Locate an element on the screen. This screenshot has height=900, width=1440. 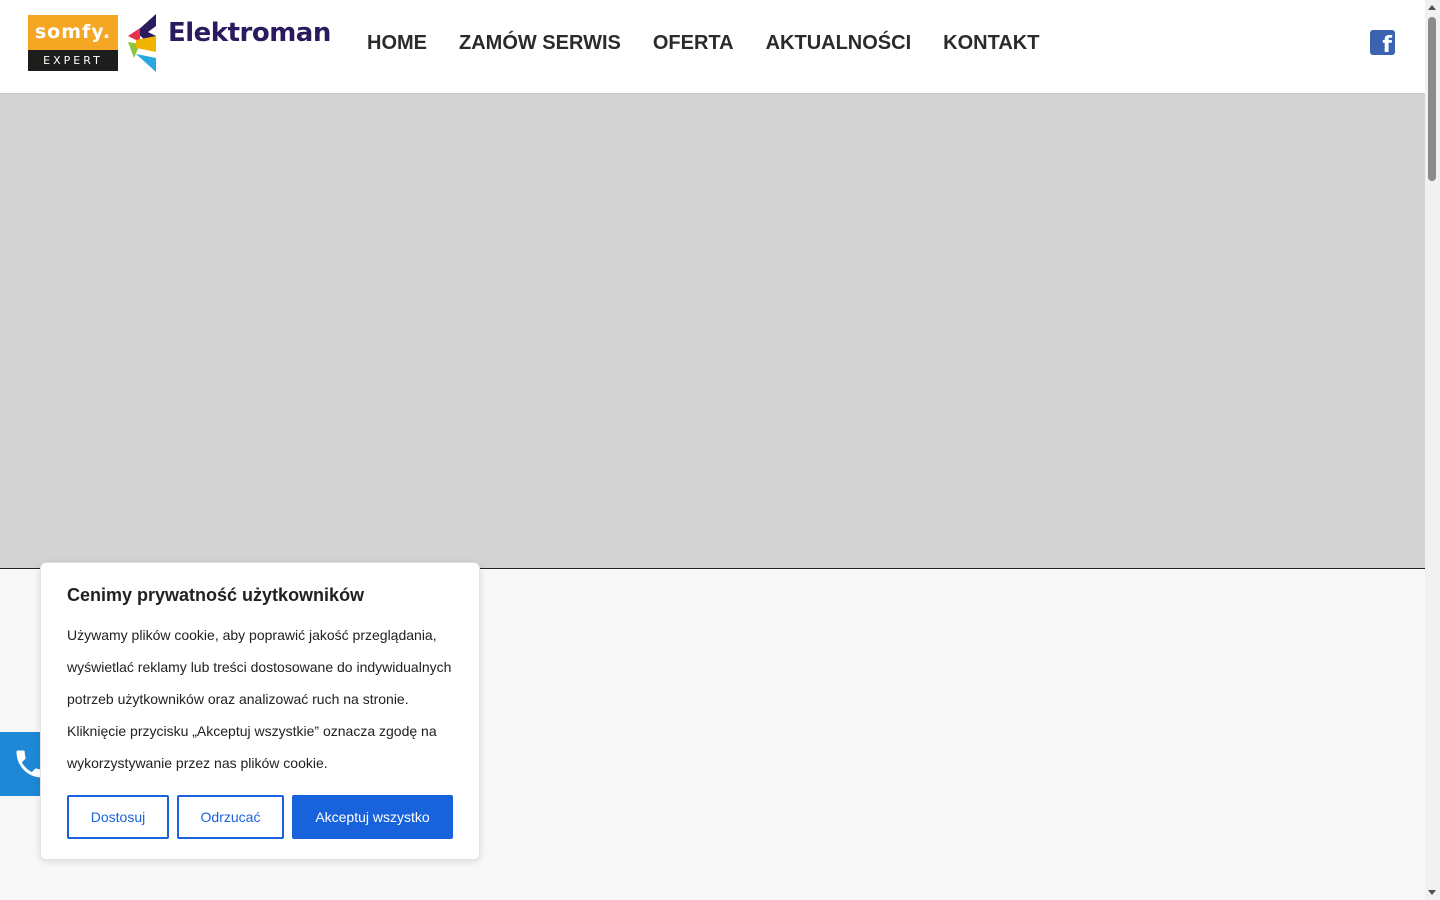
nav-kontakt: KONTAKT is located at coordinates (991, 43).